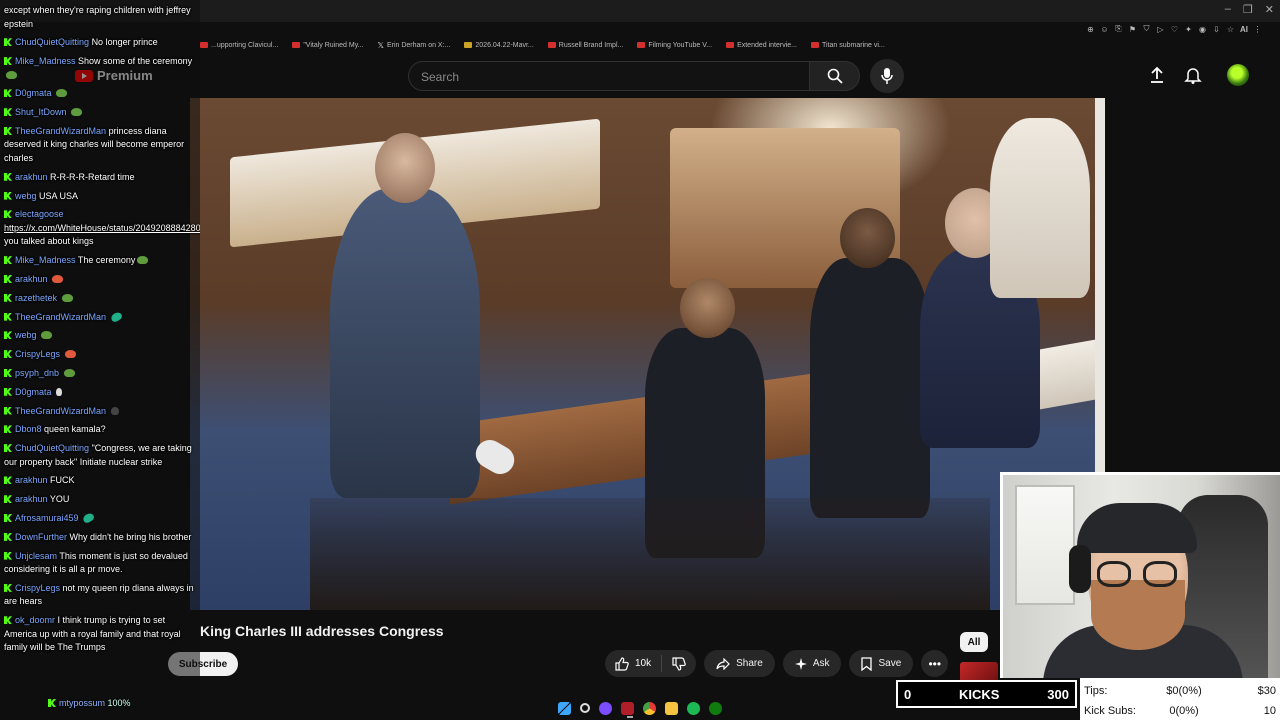 This screenshot has height=720, width=1280. What do you see at coordinates (1160, 29) in the screenshot?
I see `play-icon: ▷` at bounding box center [1160, 29].